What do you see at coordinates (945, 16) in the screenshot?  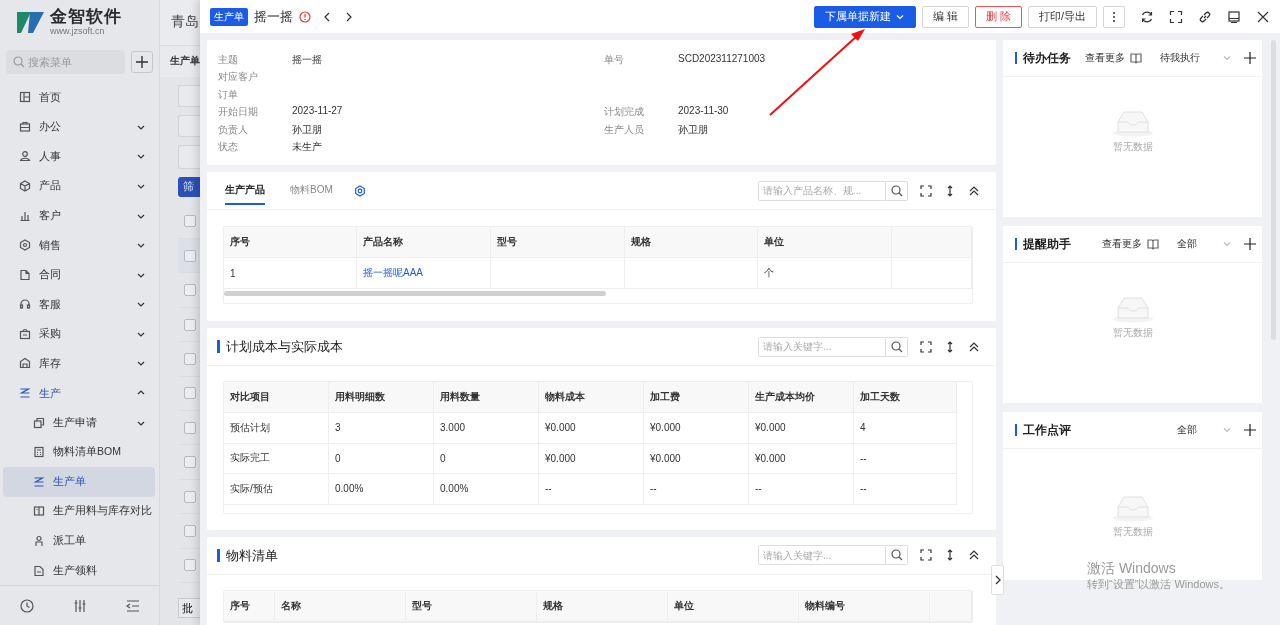 I see `action-button: 编 辑` at bounding box center [945, 16].